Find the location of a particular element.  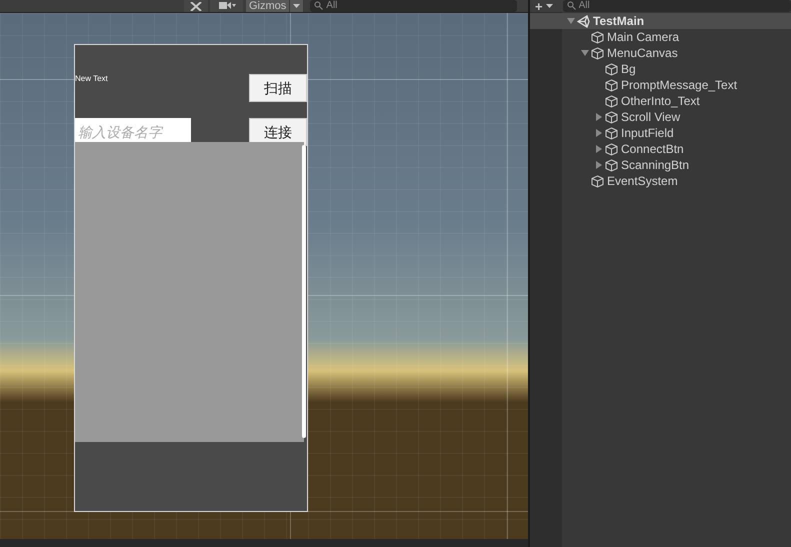

hierarchy-item: Scroll View is located at coordinates (660, 117).